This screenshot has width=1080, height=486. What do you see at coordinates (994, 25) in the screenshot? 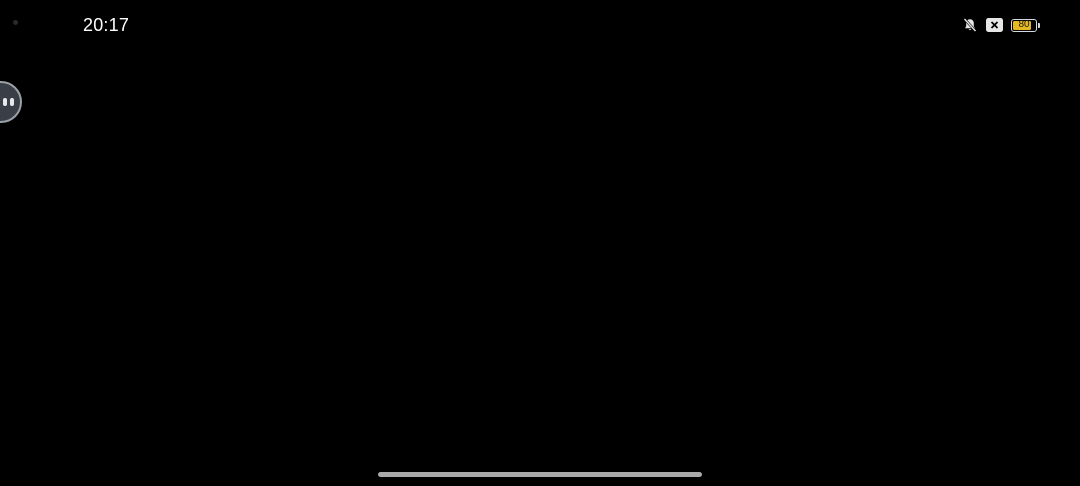
I see `close-box-icon` at bounding box center [994, 25].